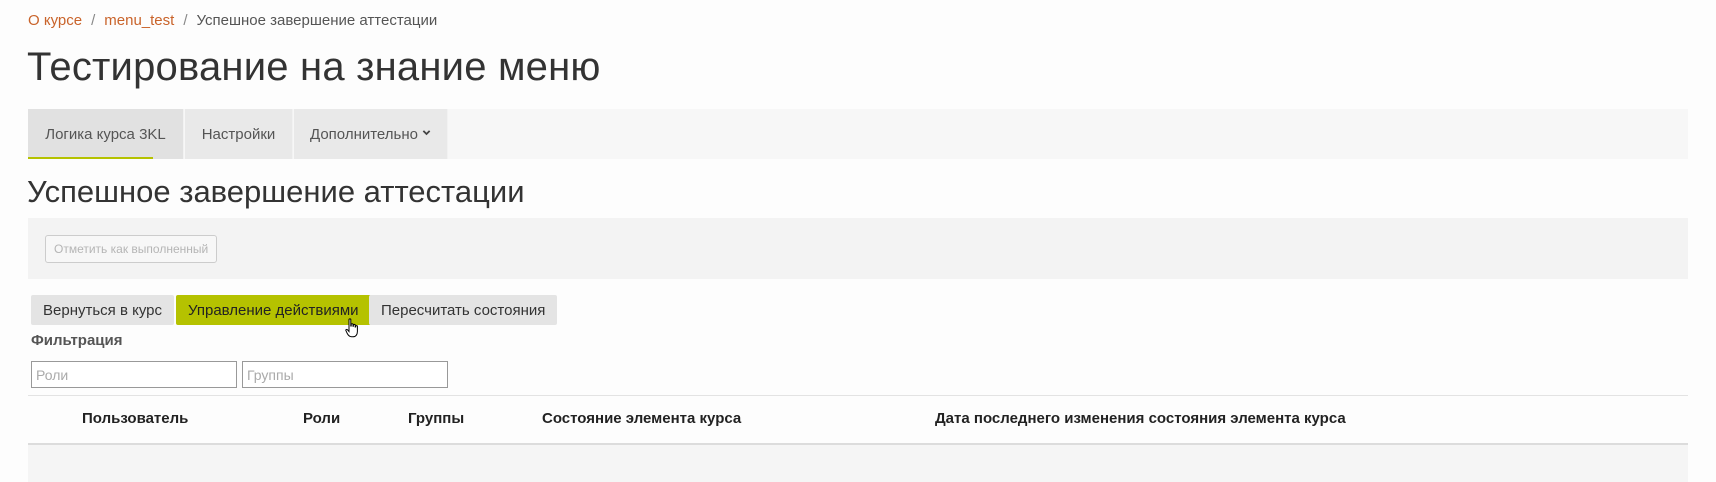 The width and height of the screenshot is (1716, 482). I want to click on roles-filter-input, so click(134, 374).